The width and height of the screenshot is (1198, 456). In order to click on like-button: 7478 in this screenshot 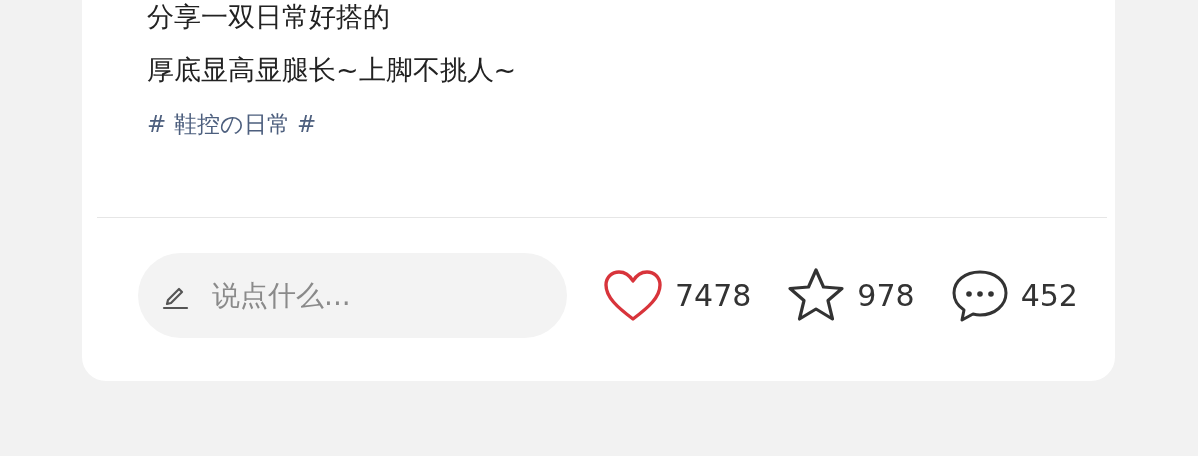, I will do `click(677, 295)`.